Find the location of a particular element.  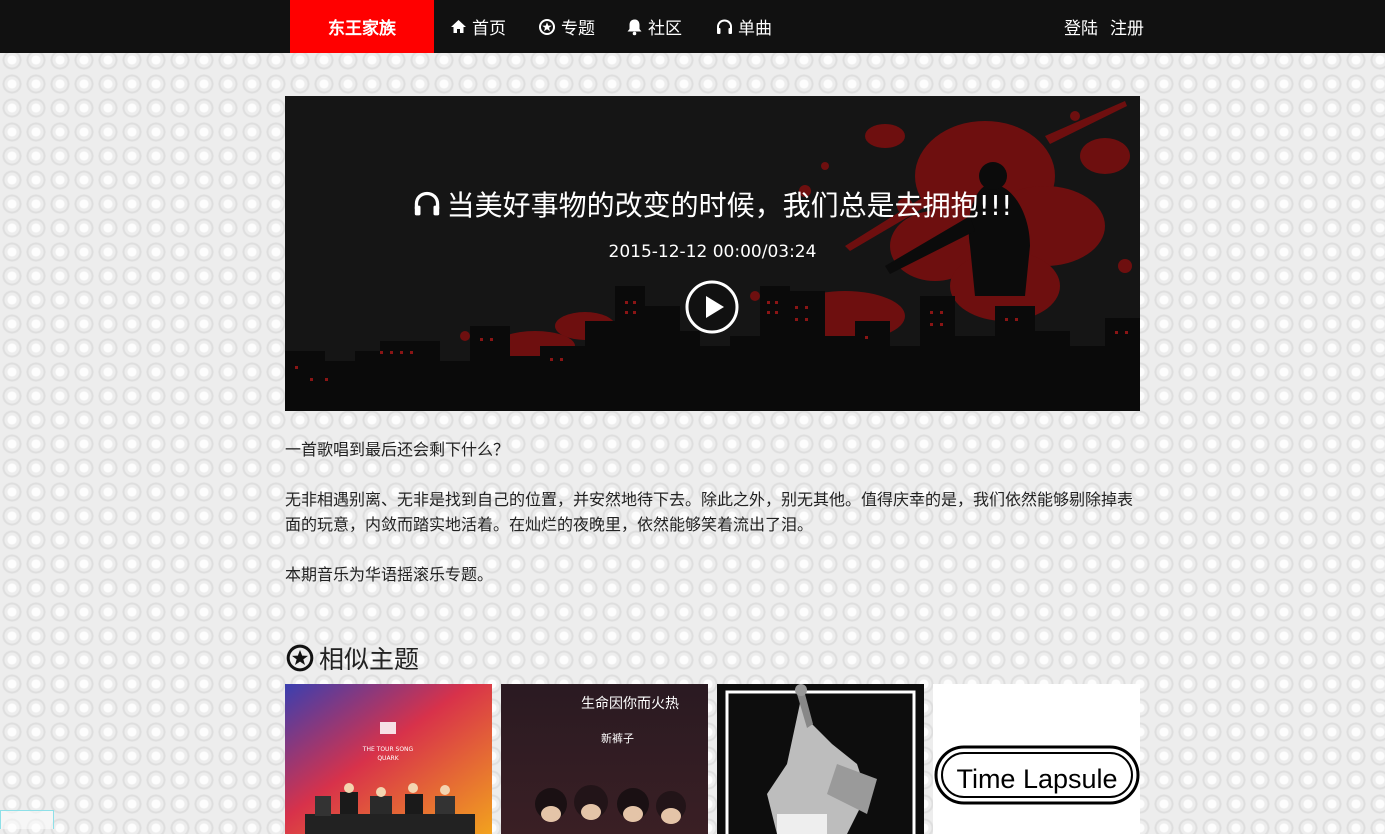

nav-item-label: 社区 is located at coordinates (665, 29).